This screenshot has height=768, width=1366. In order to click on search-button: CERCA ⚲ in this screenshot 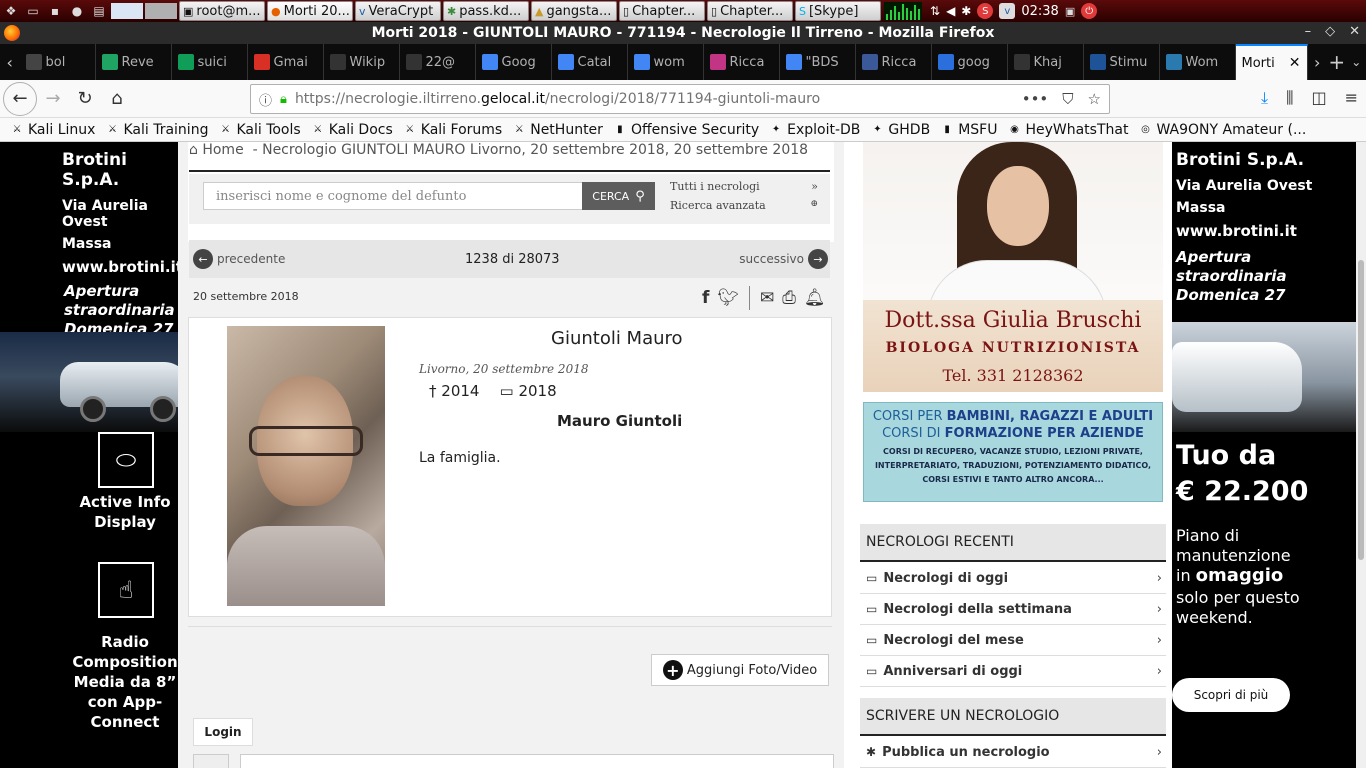, I will do `click(618, 196)`.